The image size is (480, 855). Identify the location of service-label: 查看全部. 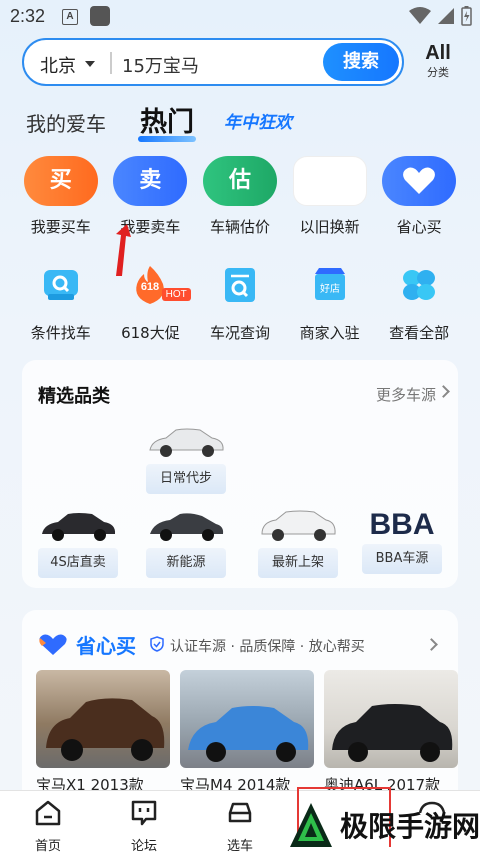
(419, 333).